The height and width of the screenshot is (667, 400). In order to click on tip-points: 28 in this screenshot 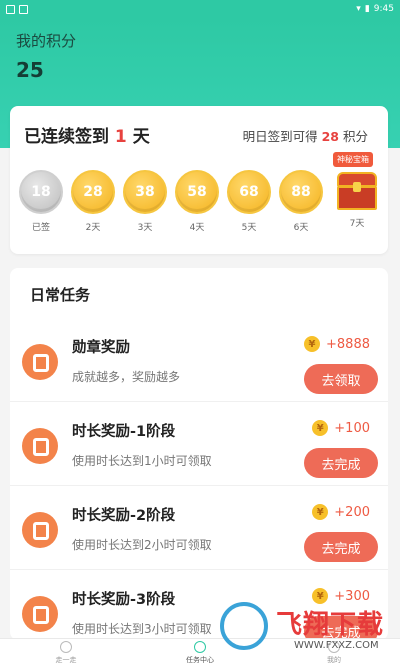, I will do `click(330, 136)`.